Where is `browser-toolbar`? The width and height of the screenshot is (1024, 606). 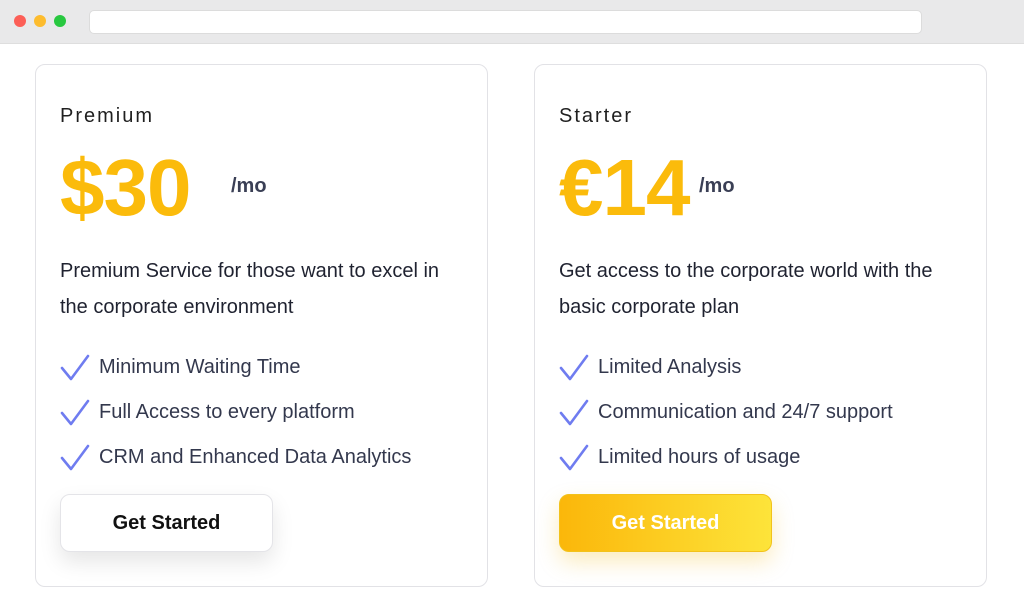
browser-toolbar is located at coordinates (512, 22).